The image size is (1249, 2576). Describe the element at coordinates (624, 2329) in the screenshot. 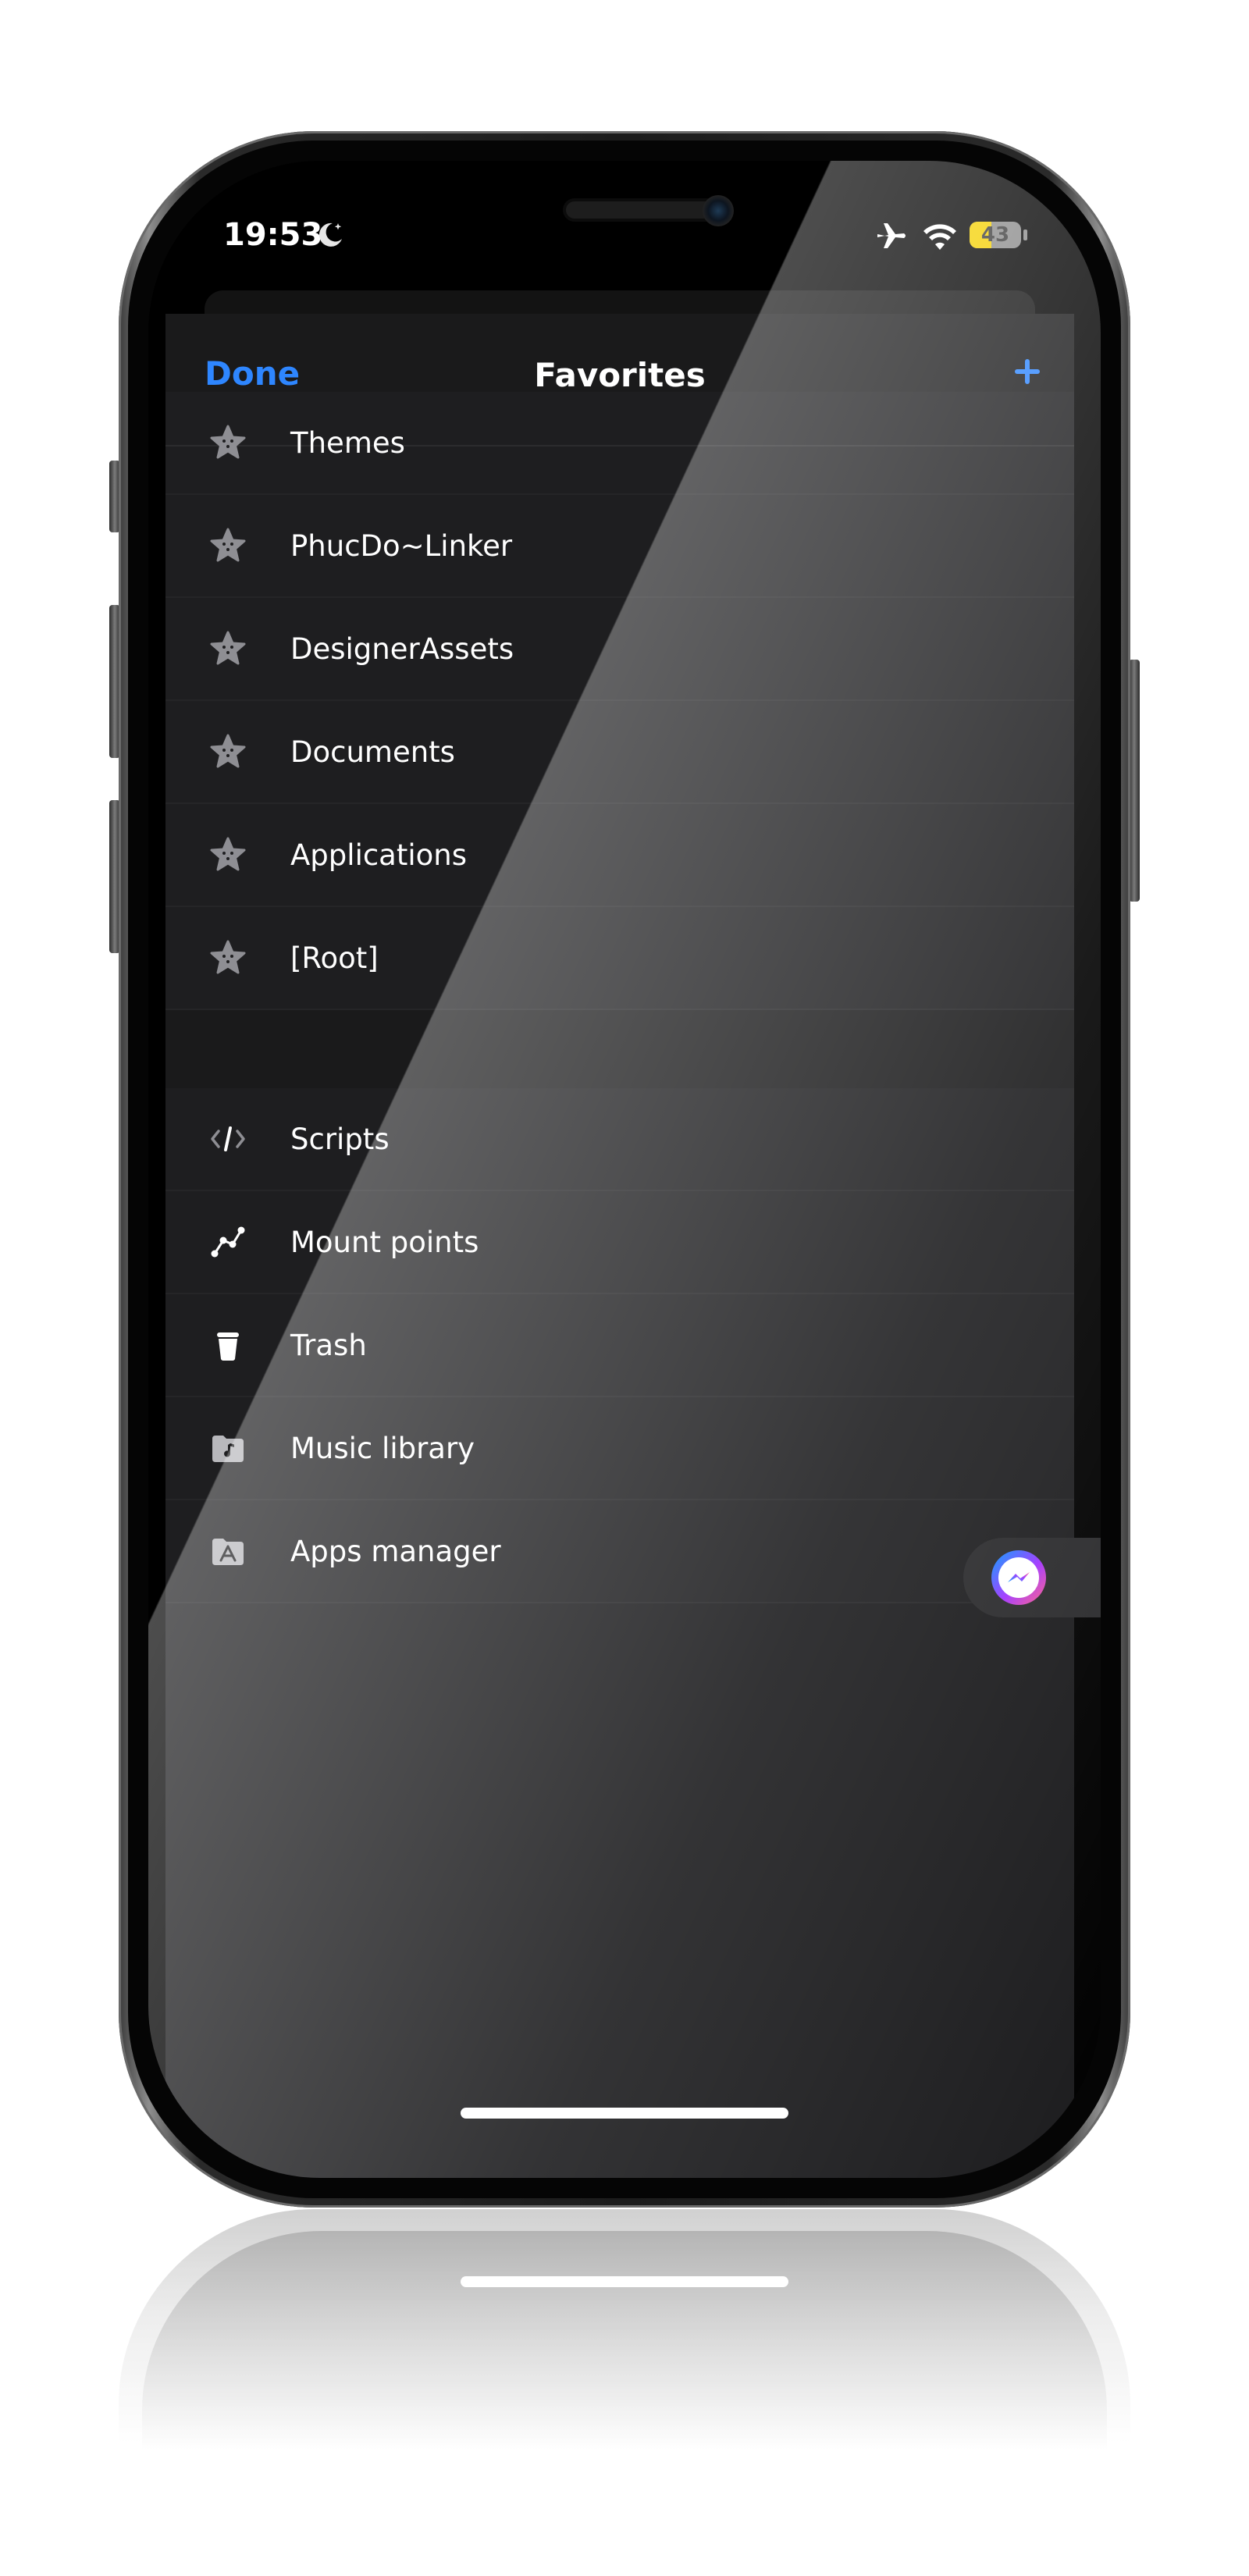

I see `phone-reflection` at that location.